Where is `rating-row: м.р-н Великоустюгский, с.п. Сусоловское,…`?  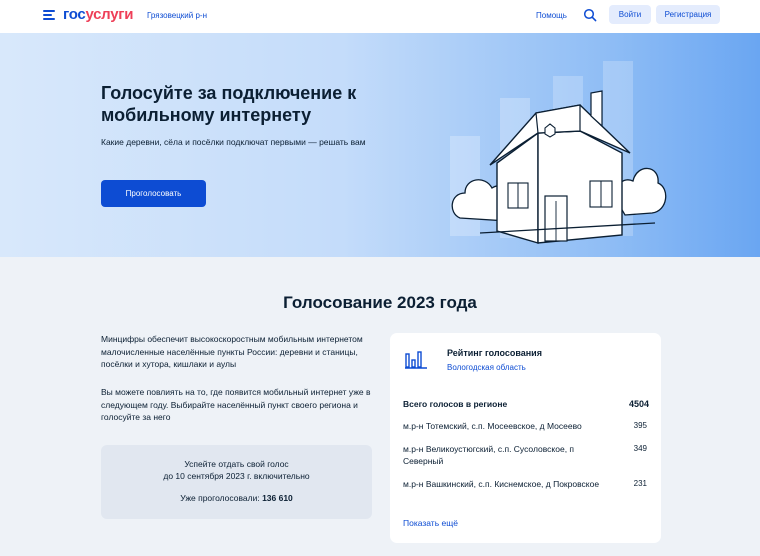 rating-row: м.р-н Великоустюгский, с.п. Сусоловское,… is located at coordinates (528, 455).